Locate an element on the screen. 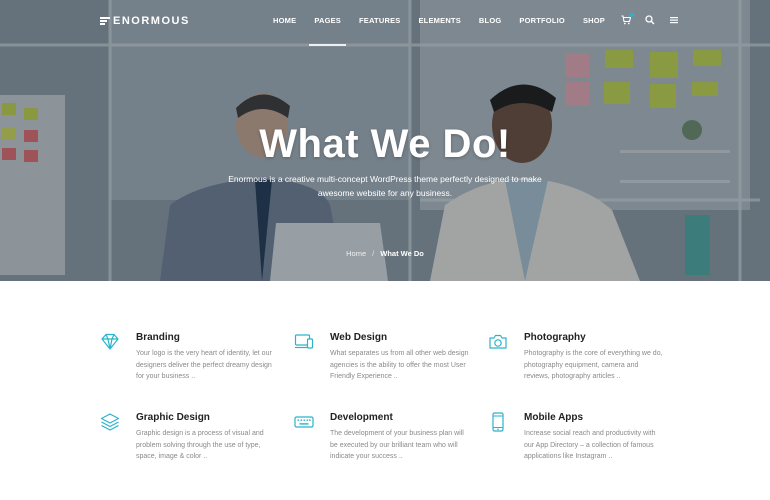 Image resolution: width=770 pixels, height=500 pixels. service-title: Graphic Design is located at coordinates (173, 417).